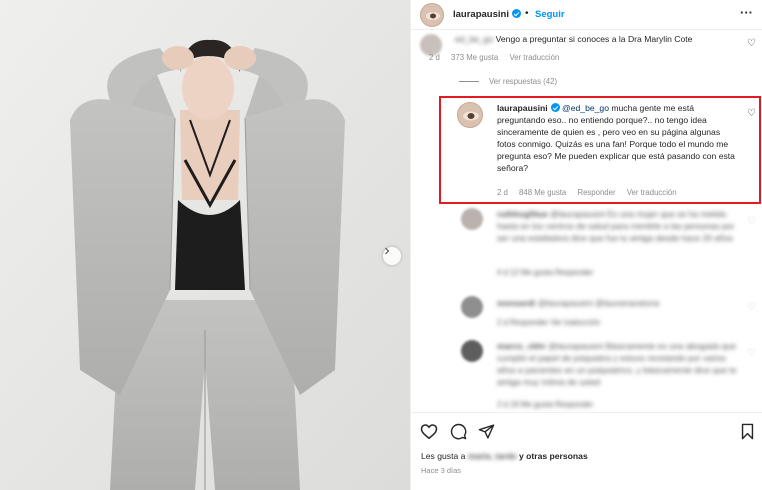  Describe the element at coordinates (522, 108) in the screenshot. I see `reply-username: laurapausini` at that location.